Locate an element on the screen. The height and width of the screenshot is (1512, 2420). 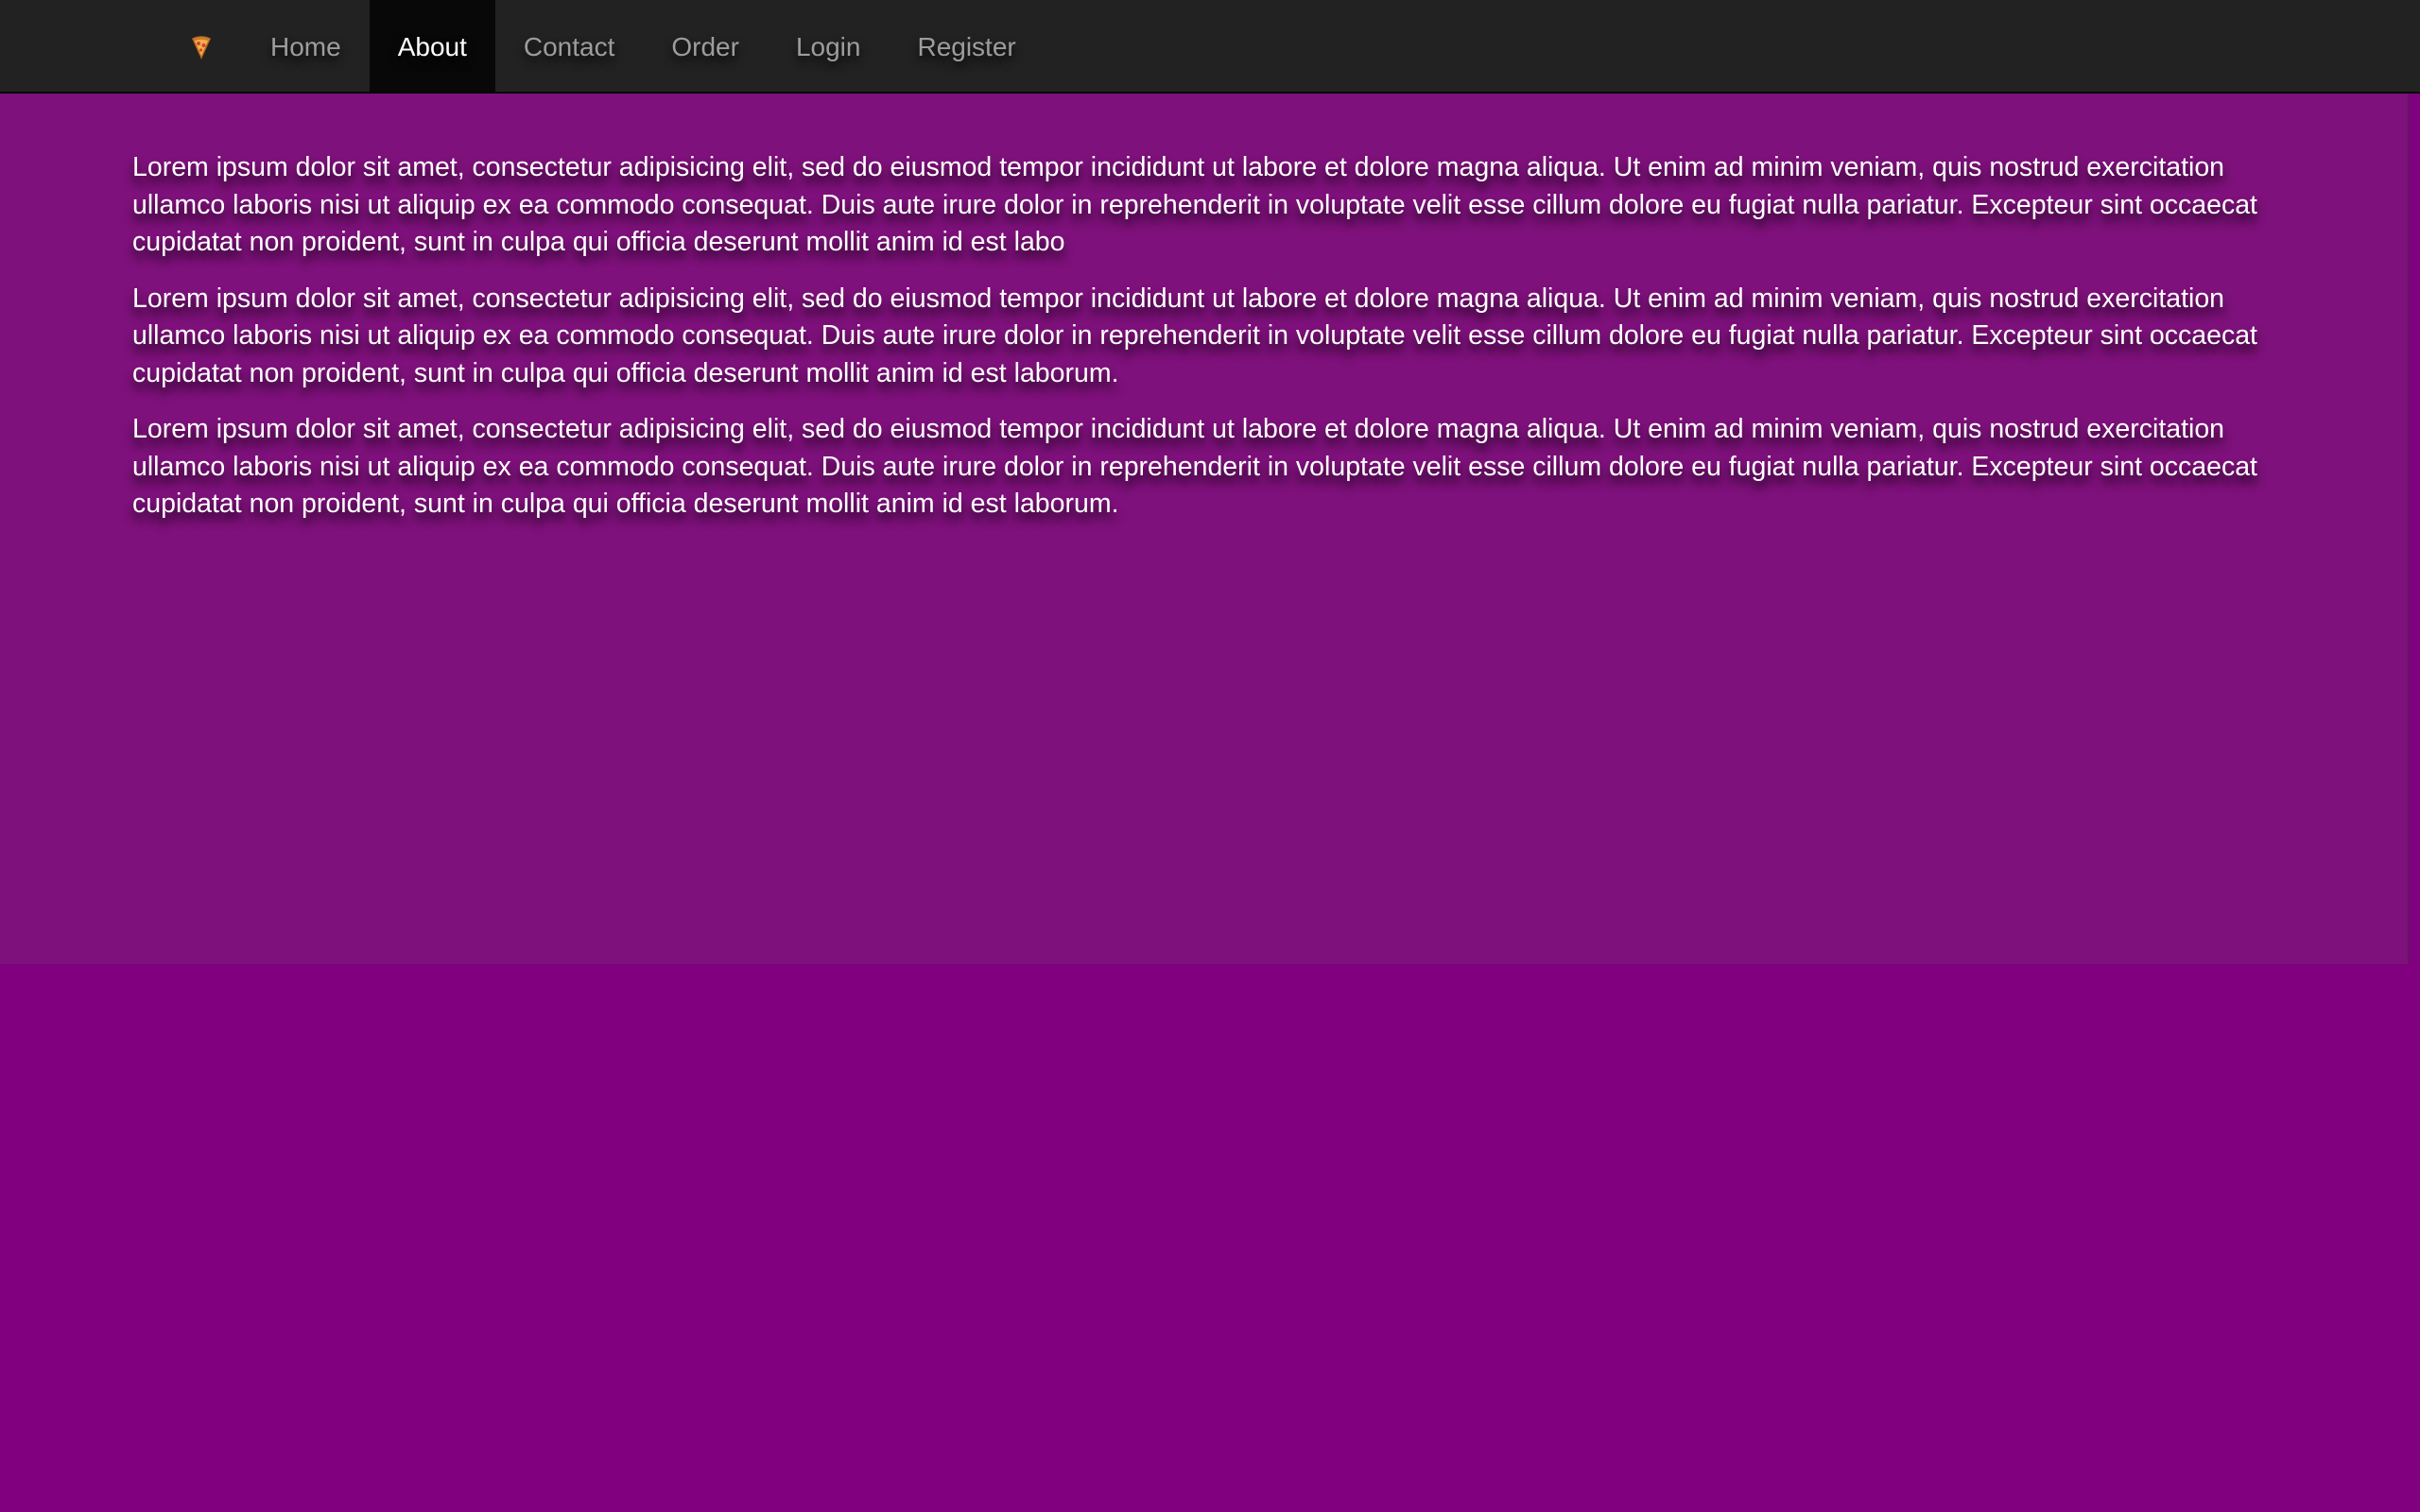
nav-menu: Home About Contact Order Login Register is located at coordinates (603, 47).